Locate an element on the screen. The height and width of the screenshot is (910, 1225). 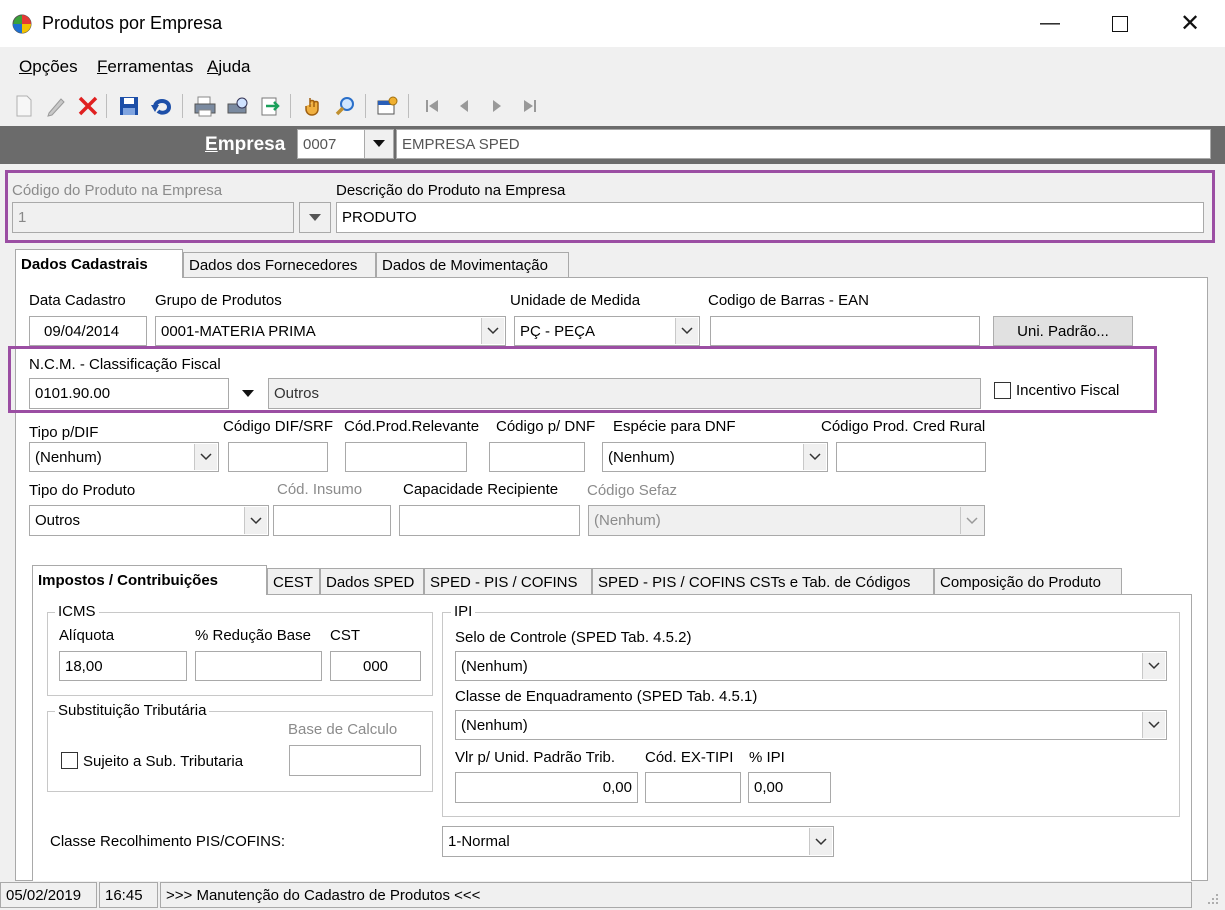
tipo-dif-select: (Nenhum) is located at coordinates (124, 457).